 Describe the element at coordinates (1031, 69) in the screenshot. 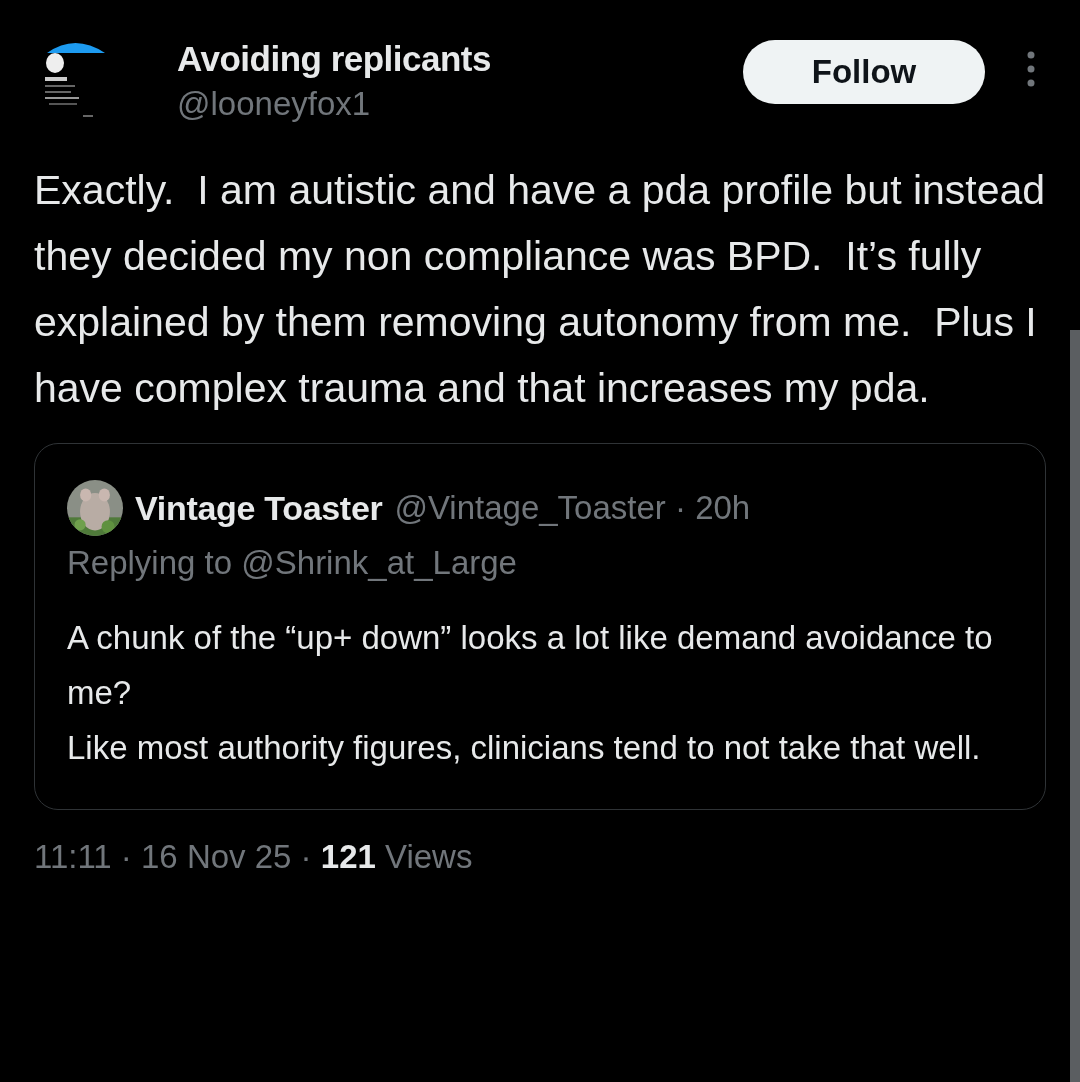

I see `more-icon` at that location.